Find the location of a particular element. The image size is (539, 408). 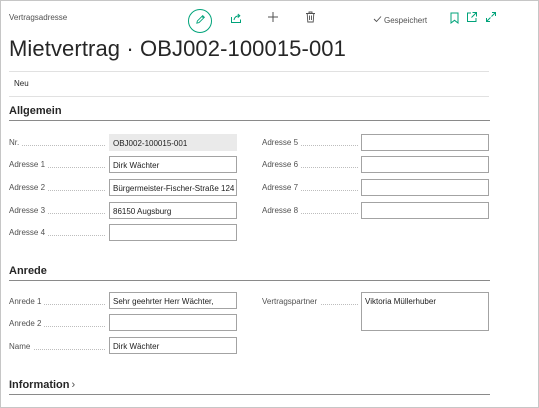

adresse-1-label: Adresse 1 is located at coordinates (57, 165).